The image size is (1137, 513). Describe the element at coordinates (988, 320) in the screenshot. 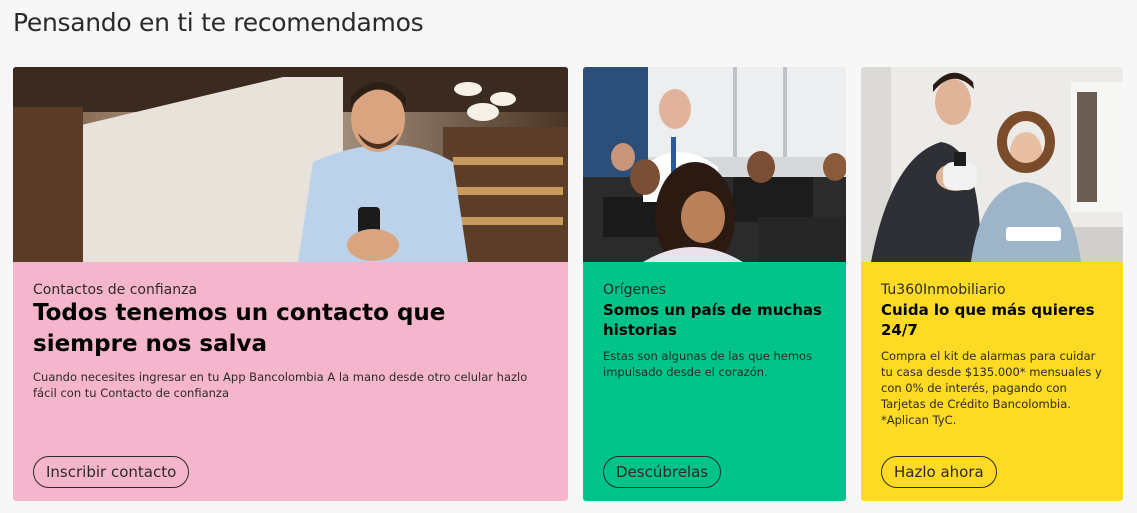

I see `card-title: Cuida lo que más quieres 24/7` at that location.